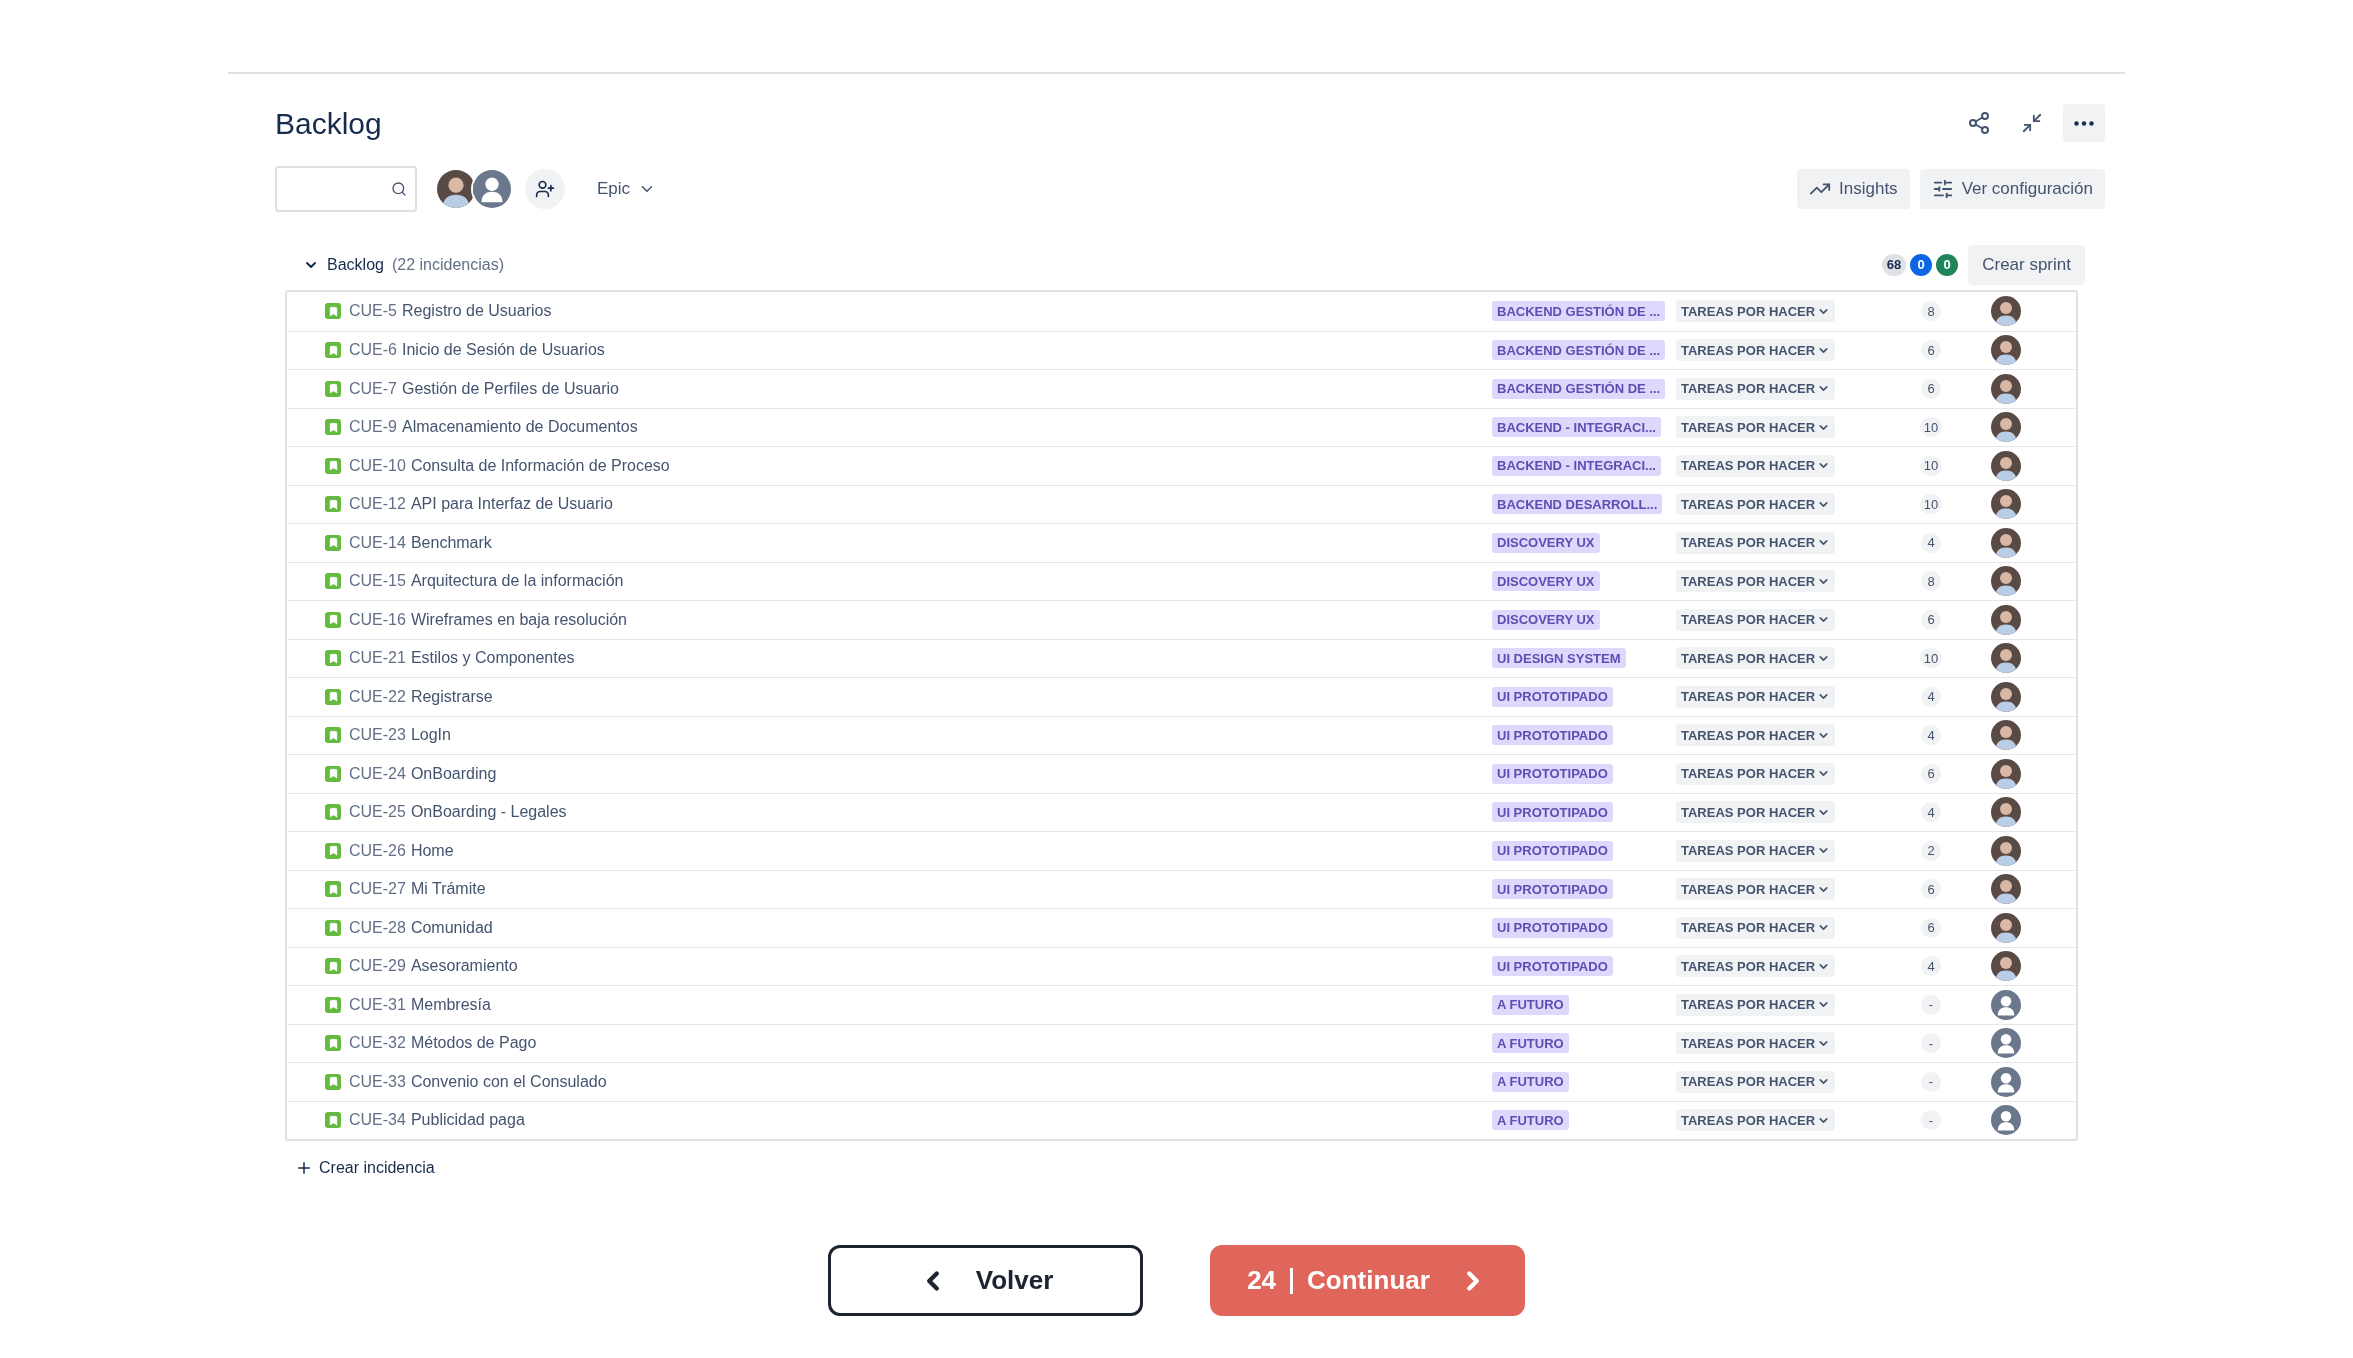  Describe the element at coordinates (373, 388) in the screenshot. I see `issue-key: CUE-7` at that location.